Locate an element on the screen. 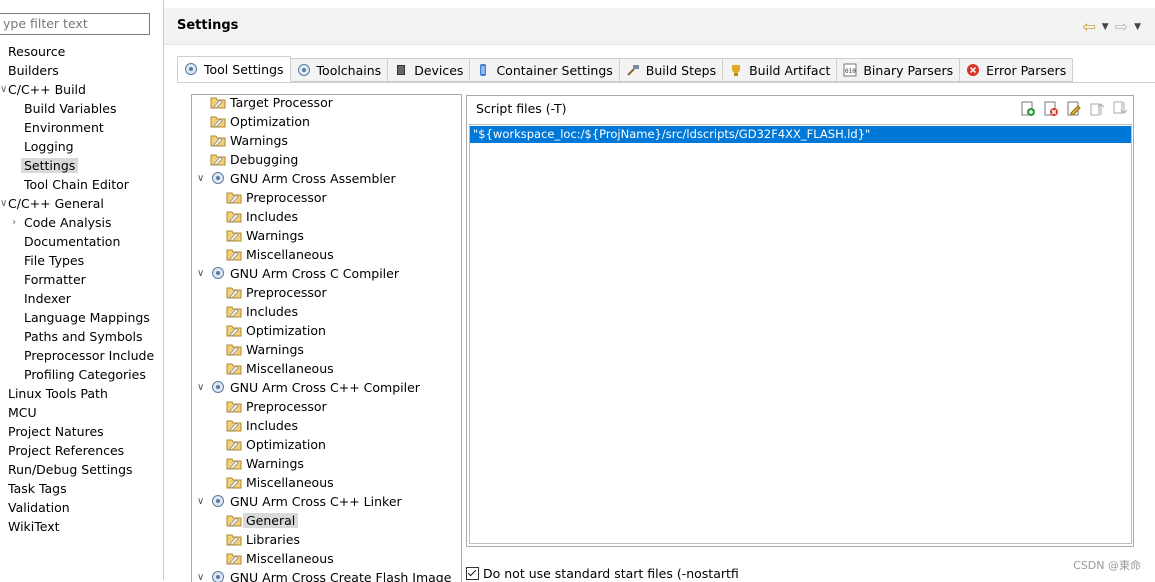  nav-item-label: Run/Debug Settings is located at coordinates (70, 469).